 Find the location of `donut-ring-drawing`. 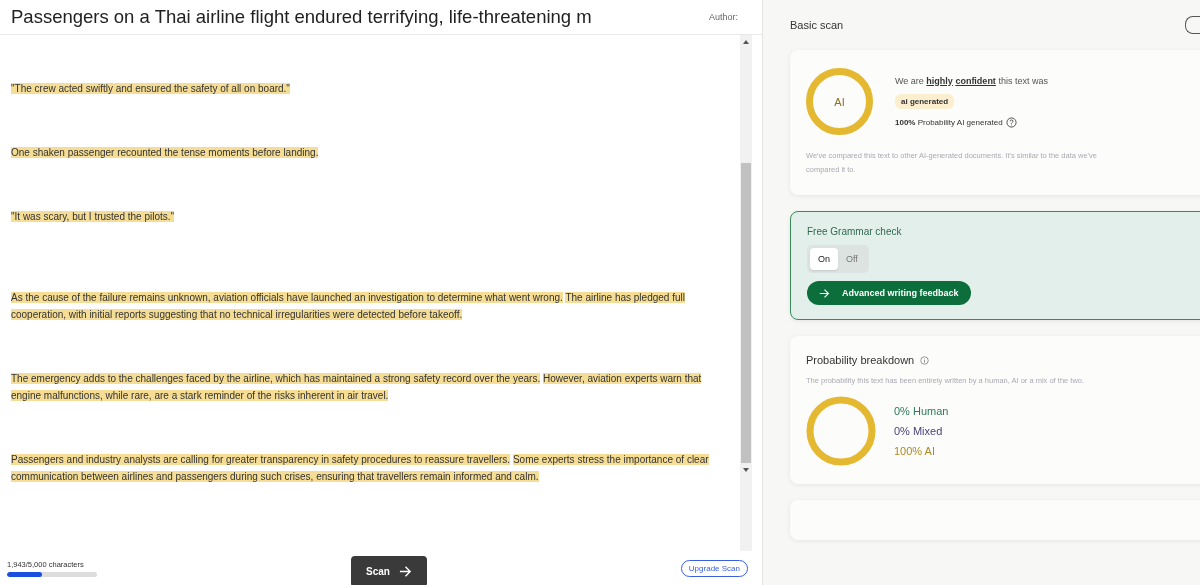

donut-ring-drawing is located at coordinates (841, 431).